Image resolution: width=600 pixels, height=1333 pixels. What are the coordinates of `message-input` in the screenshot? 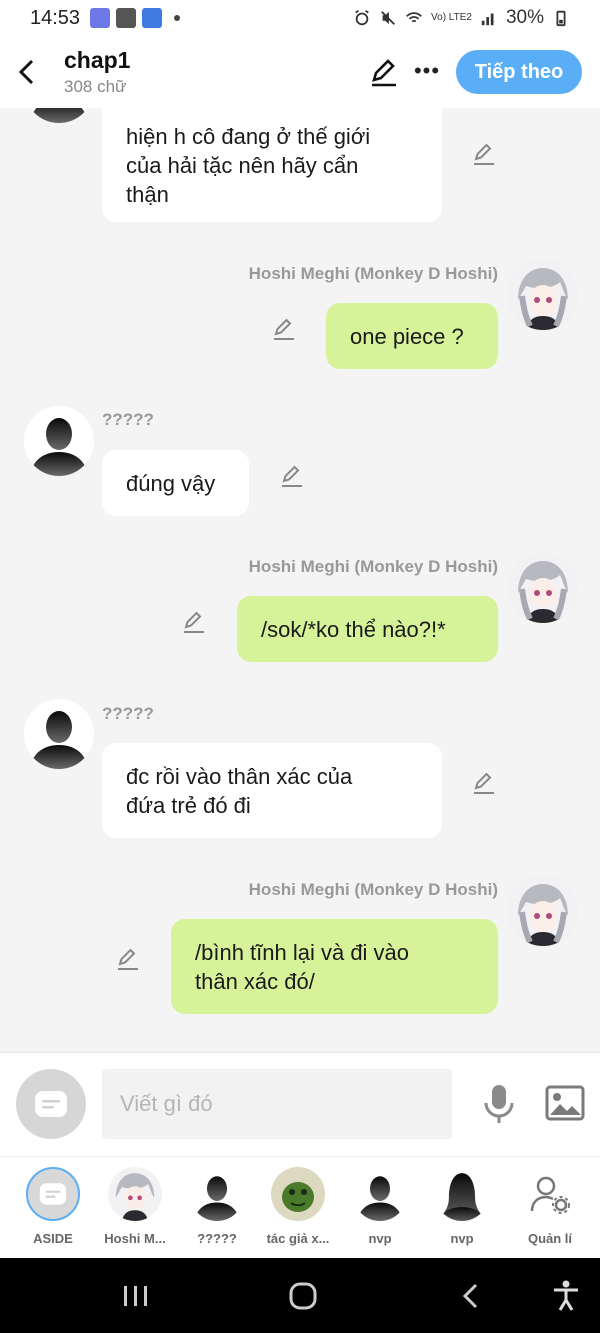 It's located at (277, 1104).